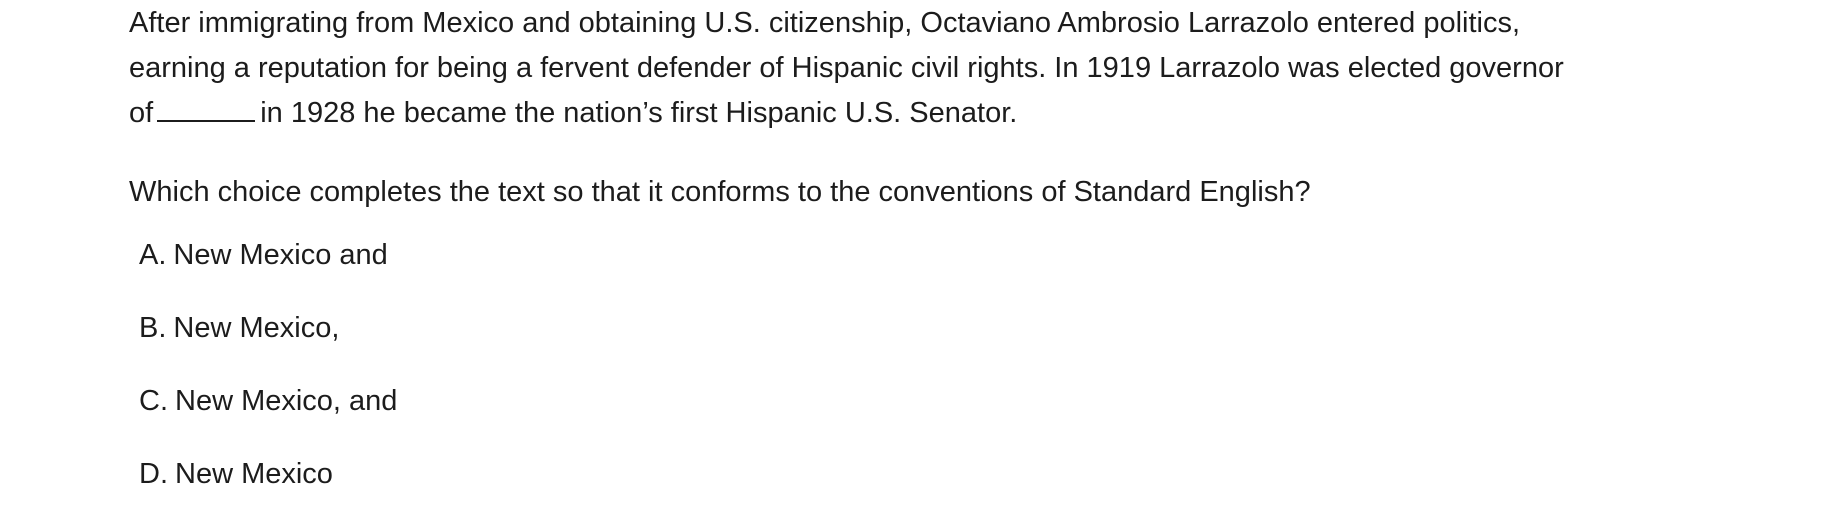 Image resolution: width=1836 pixels, height=527 pixels. Describe the element at coordinates (254, 473) in the screenshot. I see `choice-text: New Mexico` at that location.